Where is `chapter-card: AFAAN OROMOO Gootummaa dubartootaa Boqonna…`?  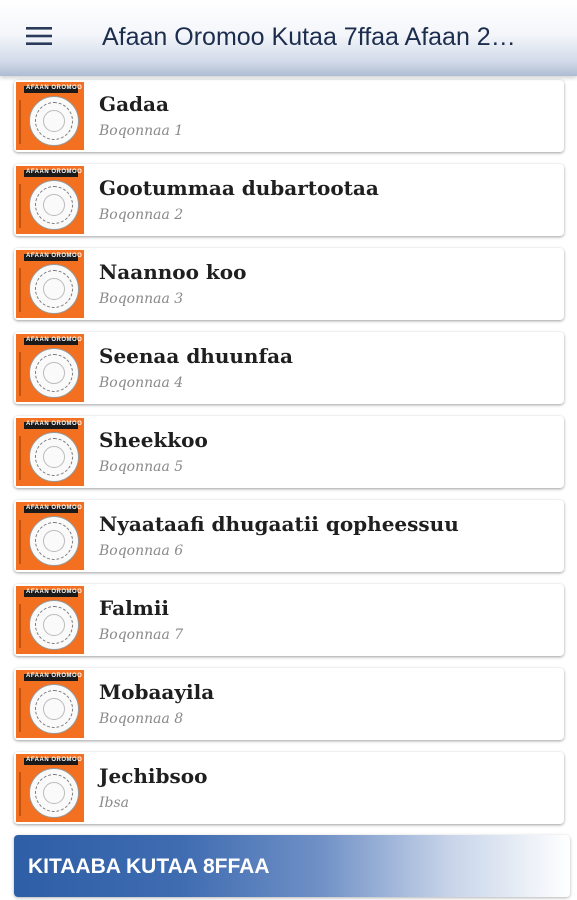
chapter-card: AFAAN OROMOO Gootummaa dubartootaa Boqonna… is located at coordinates (289, 200).